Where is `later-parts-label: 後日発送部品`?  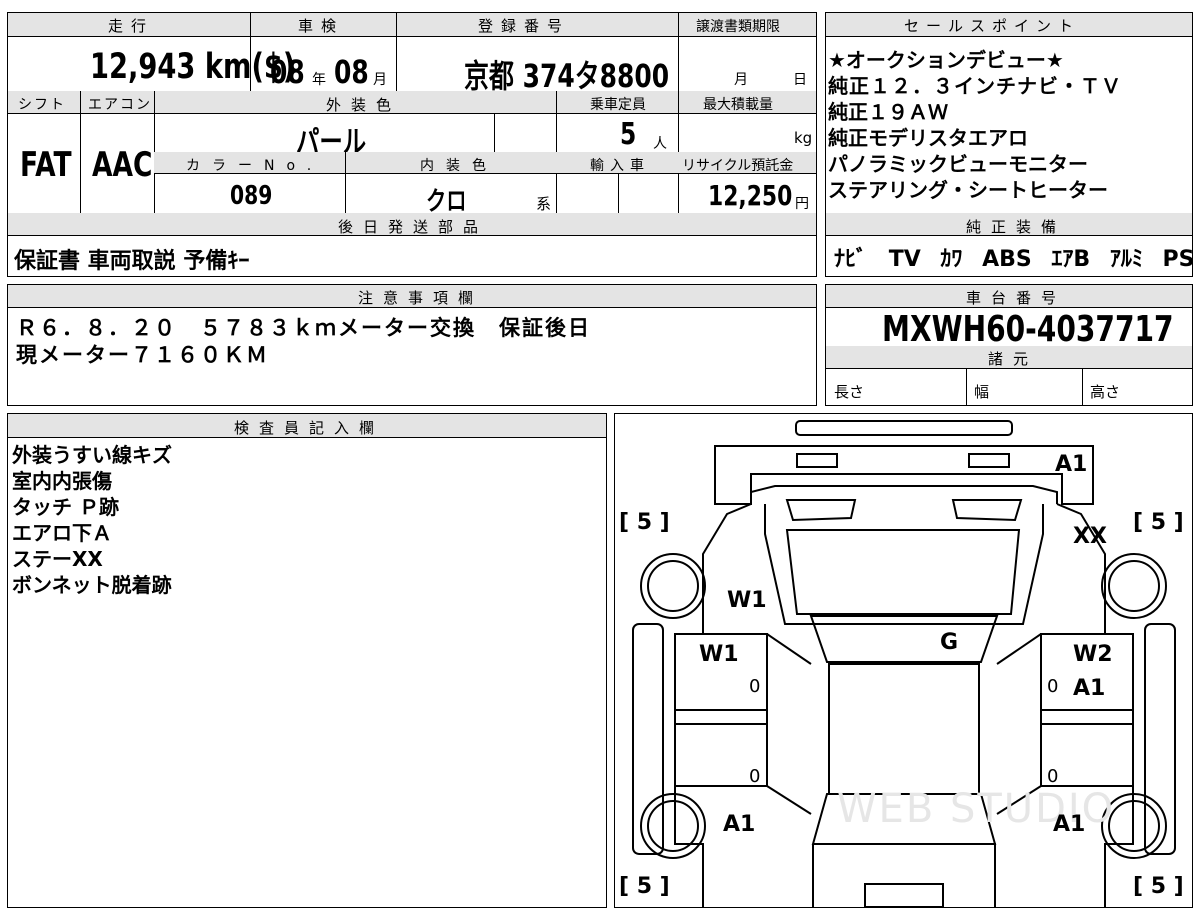 later-parts-label: 後日発送部品 is located at coordinates (413, 227).